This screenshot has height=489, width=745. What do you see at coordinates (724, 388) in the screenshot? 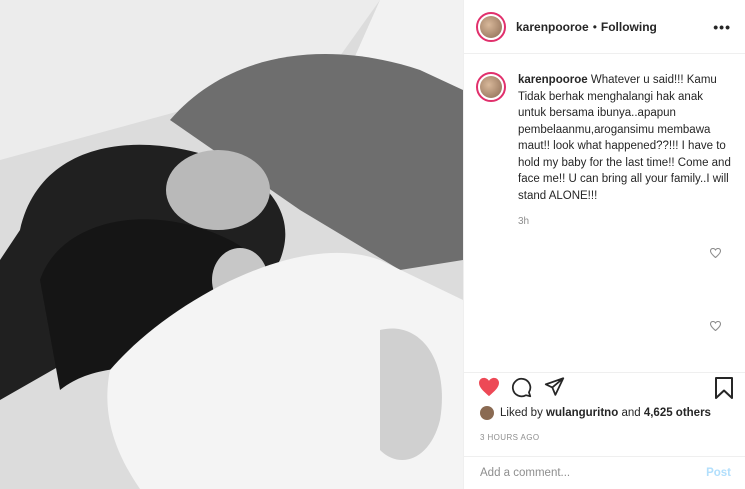
I see `bookmark-icon` at bounding box center [724, 388].